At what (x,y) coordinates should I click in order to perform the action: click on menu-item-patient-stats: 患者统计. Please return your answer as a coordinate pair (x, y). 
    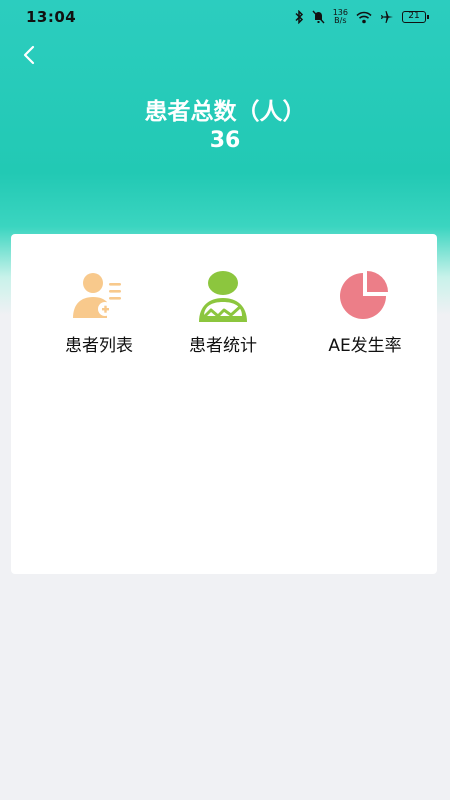
    Looking at the image, I should click on (223, 313).